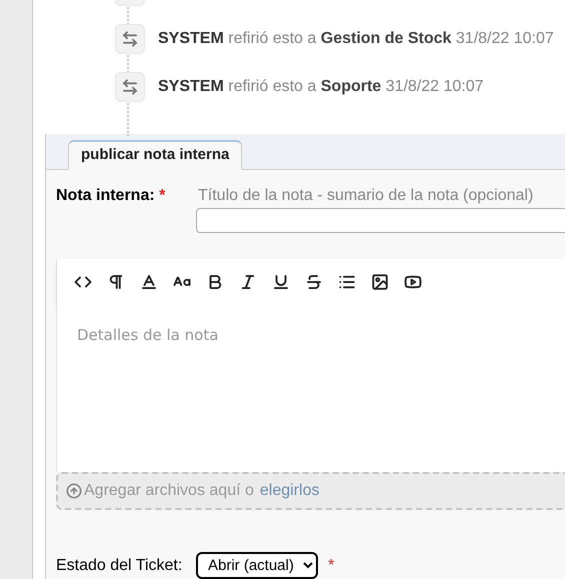 The height and width of the screenshot is (579, 565). I want to click on upload-icon, so click(74, 491).